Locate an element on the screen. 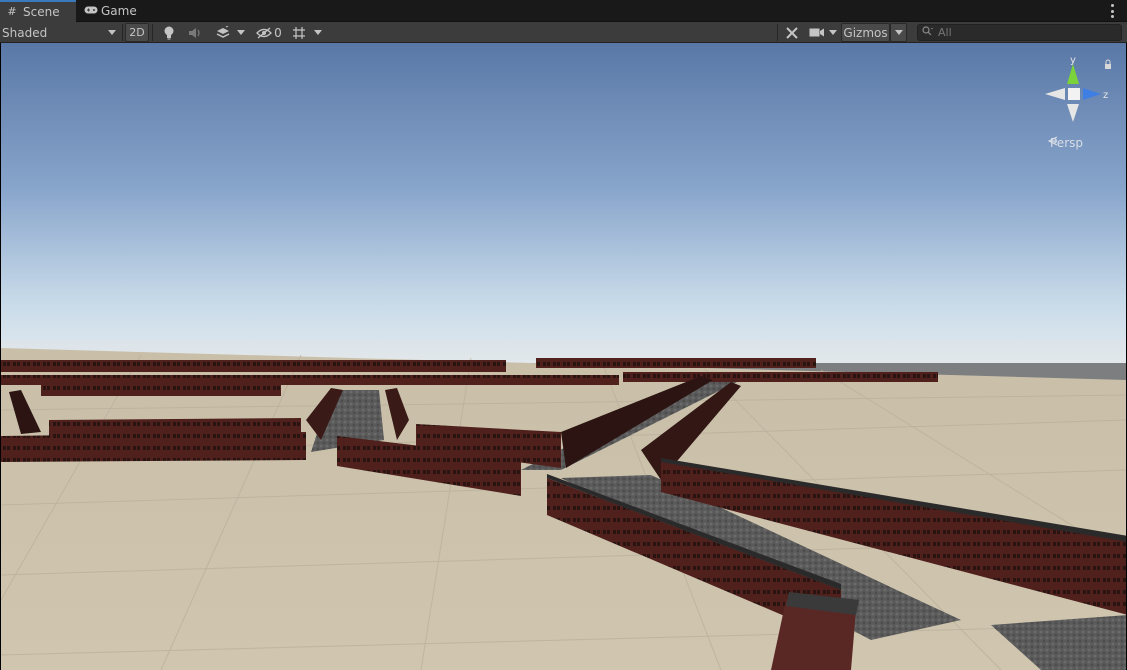 Image resolution: width=1127 pixels, height=670 pixels. gizmos-label: Gizmos is located at coordinates (865, 32).